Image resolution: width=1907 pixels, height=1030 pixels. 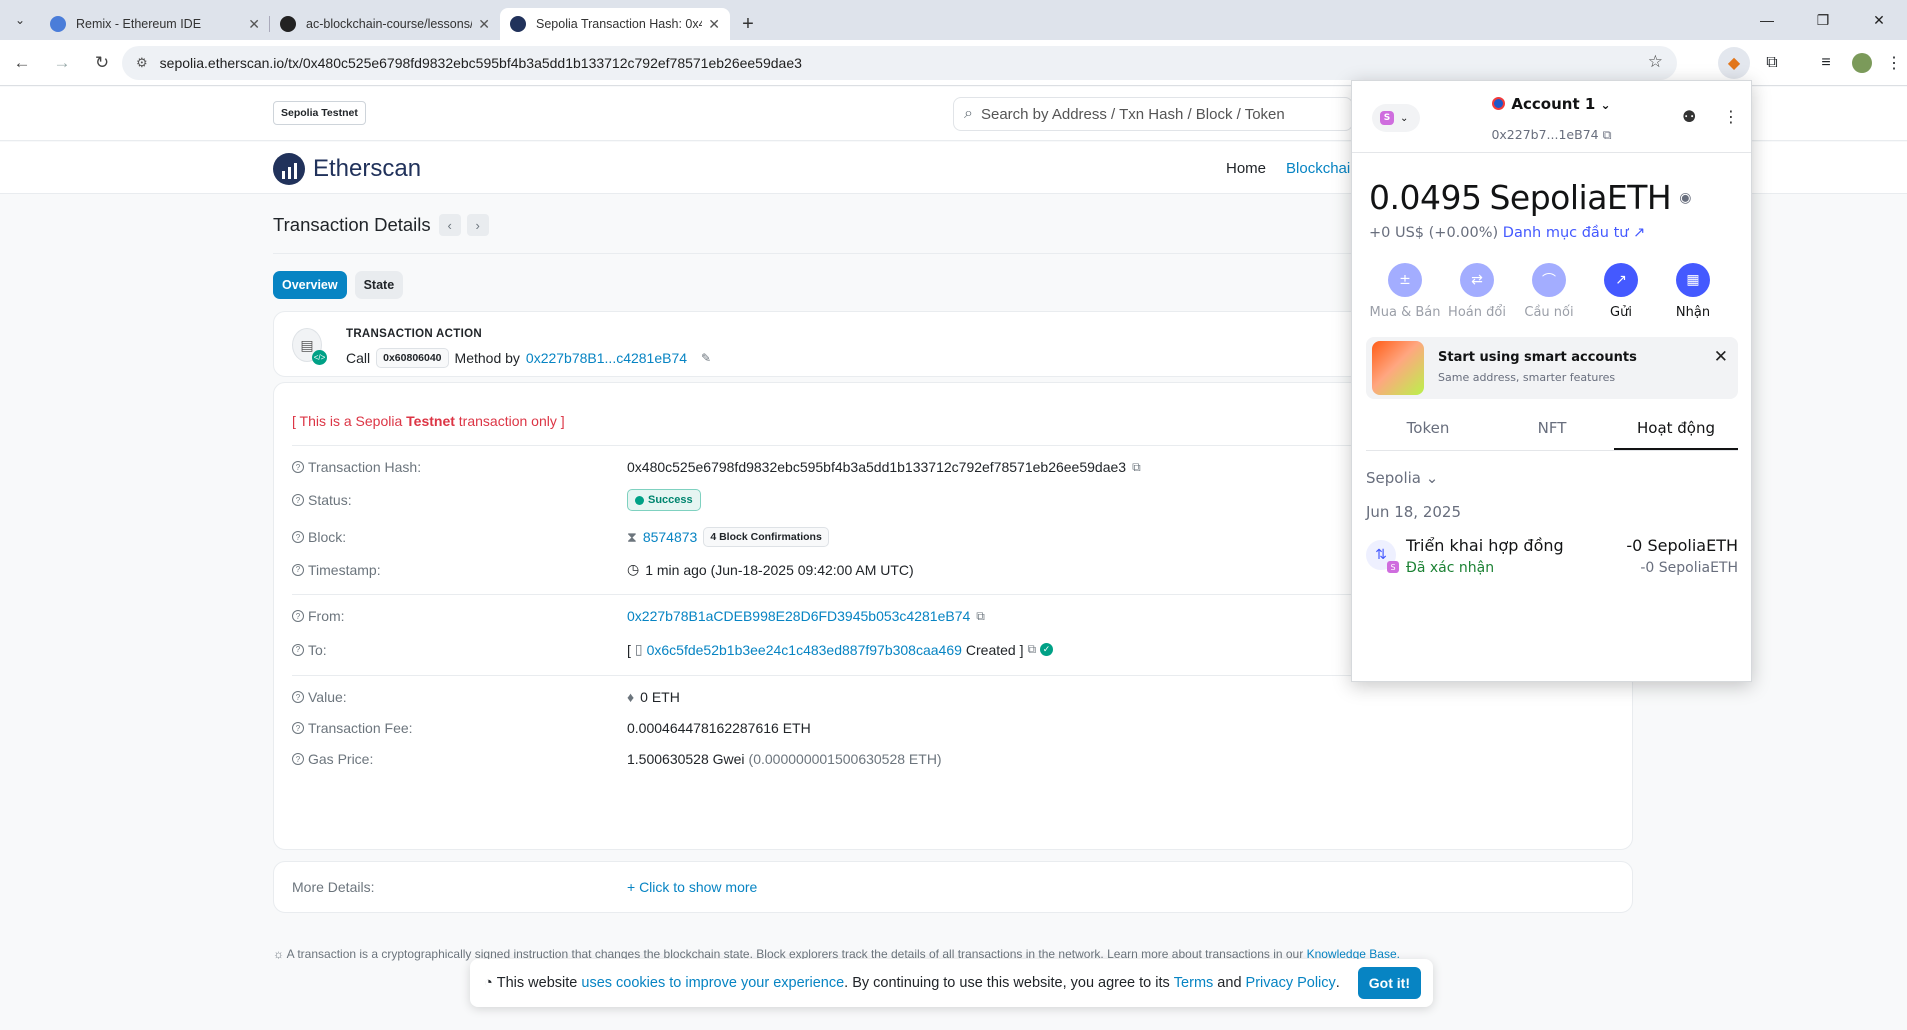 What do you see at coordinates (1549, 312) in the screenshot?
I see `action-label: Cầu nối` at bounding box center [1549, 312].